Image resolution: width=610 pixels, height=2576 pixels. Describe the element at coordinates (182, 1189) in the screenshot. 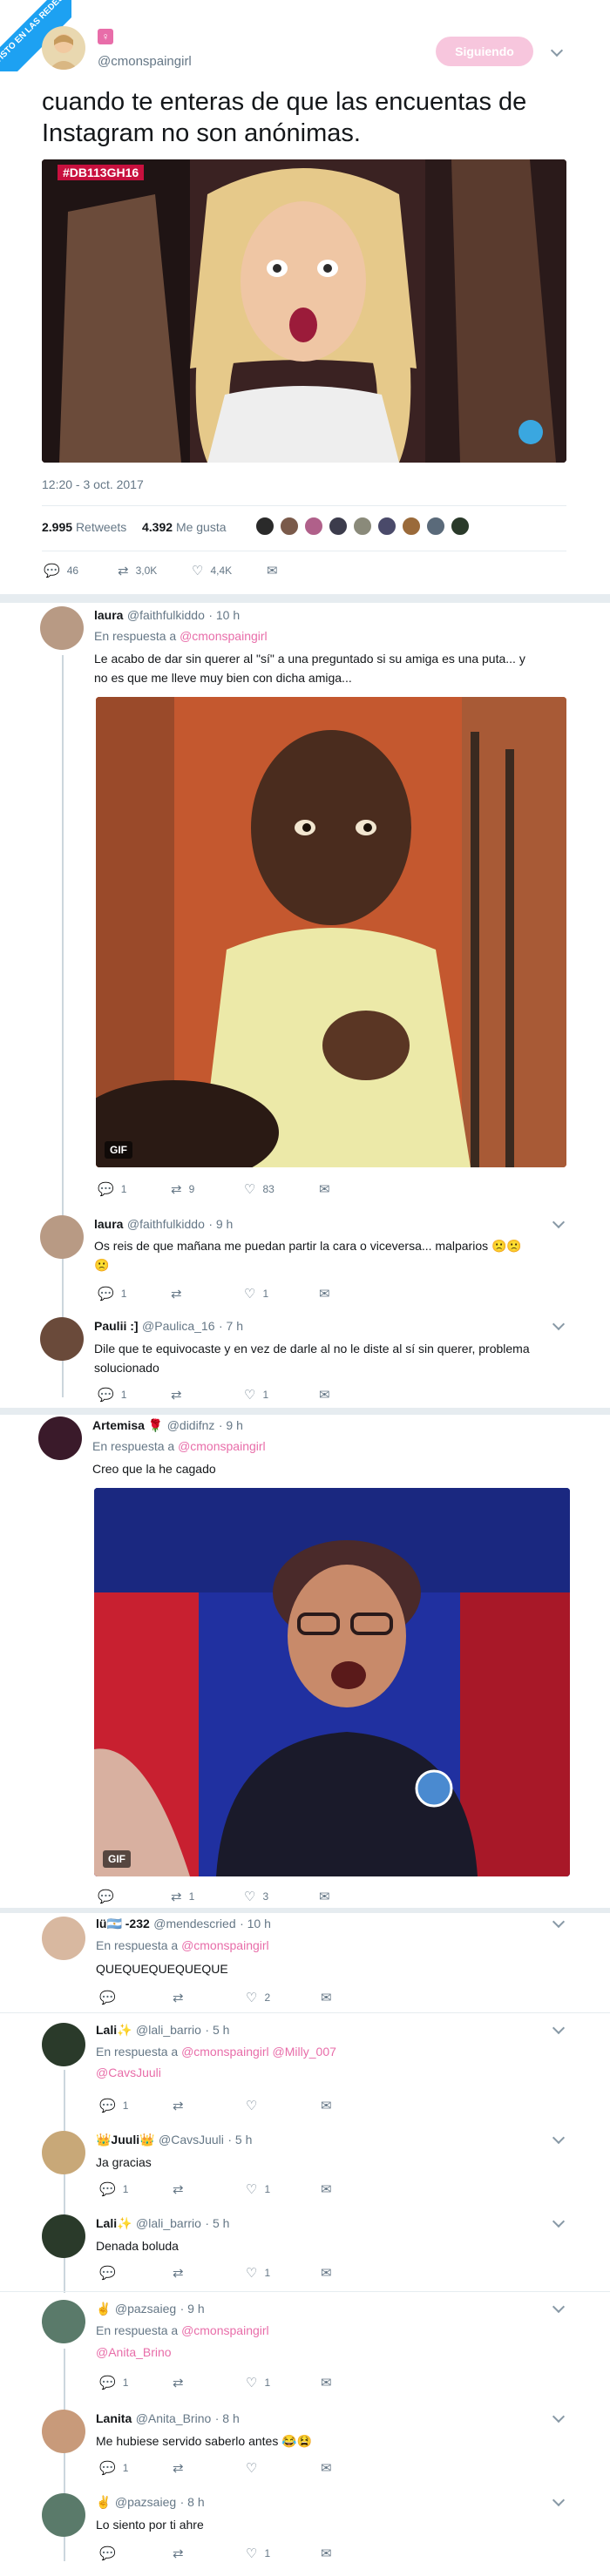

I see `retweet-button: ⇄ 9` at that location.